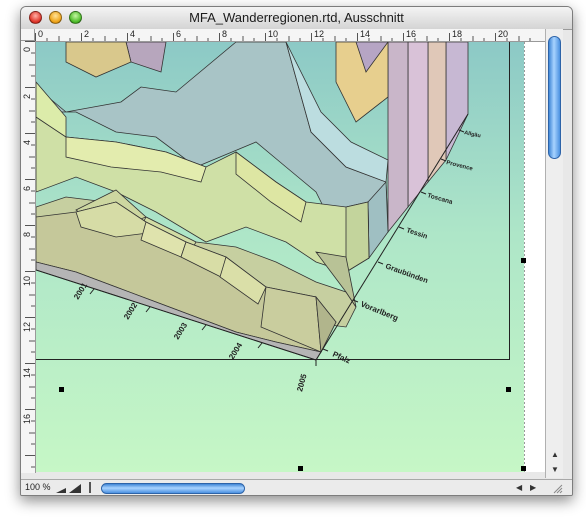 The height and width of the screenshot is (526, 586). I want to click on zoom-in-icon, so click(75, 488).